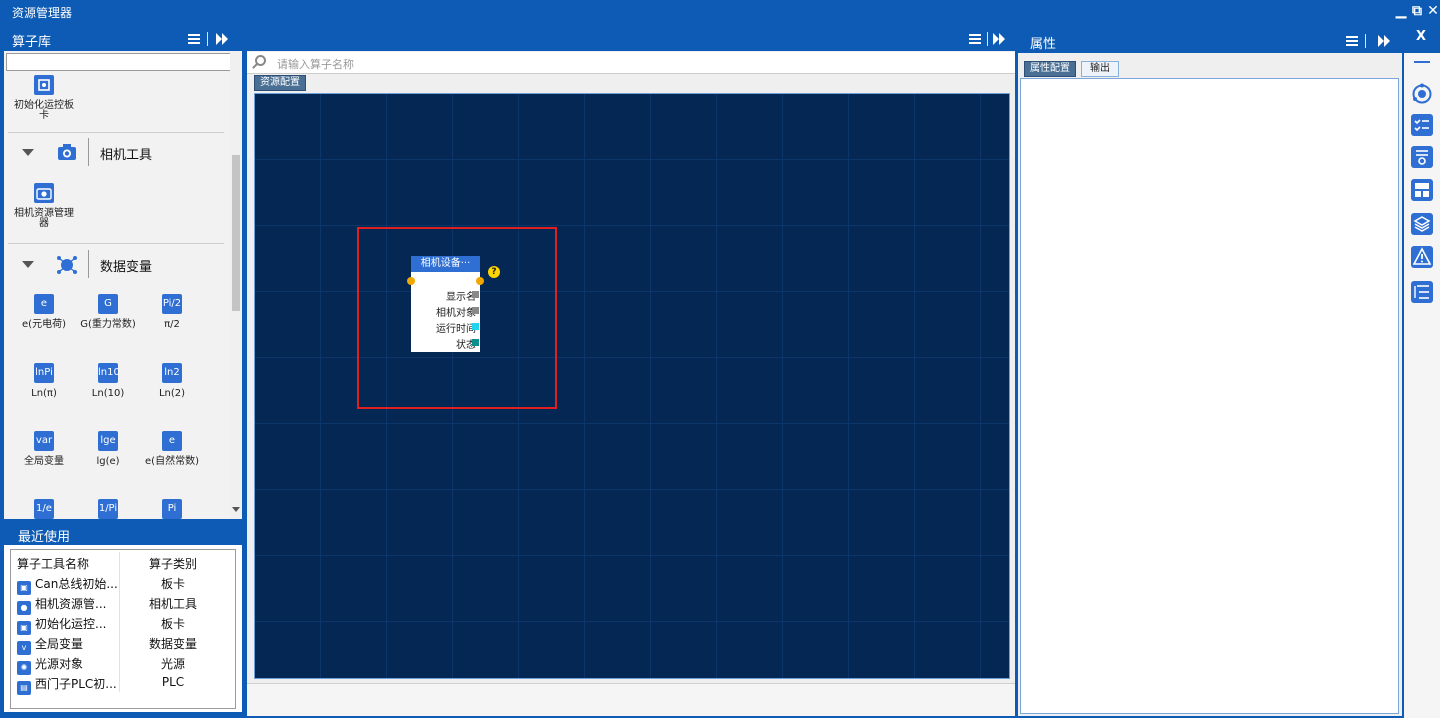 The image size is (1440, 718). I want to click on scrollbar-thumb, so click(236, 233).